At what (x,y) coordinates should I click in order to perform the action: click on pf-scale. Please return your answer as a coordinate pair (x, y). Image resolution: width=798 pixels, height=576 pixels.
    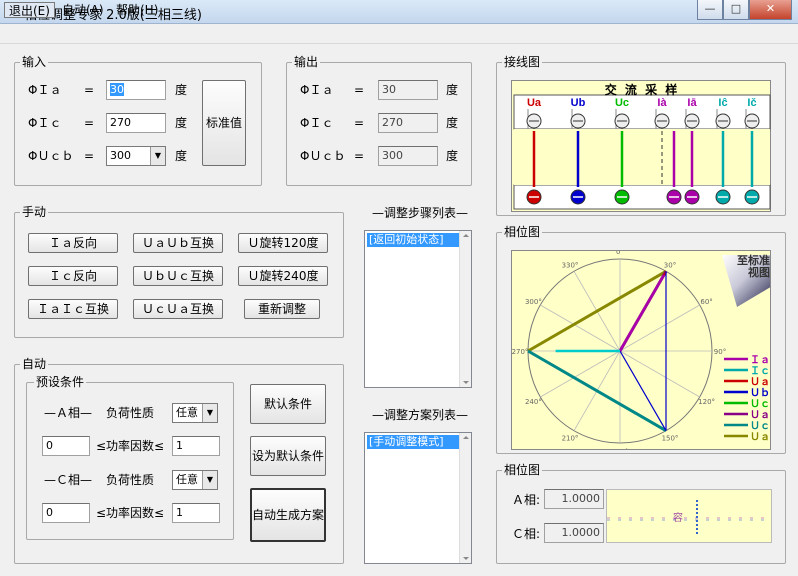
    Looking at the image, I should click on (689, 517).